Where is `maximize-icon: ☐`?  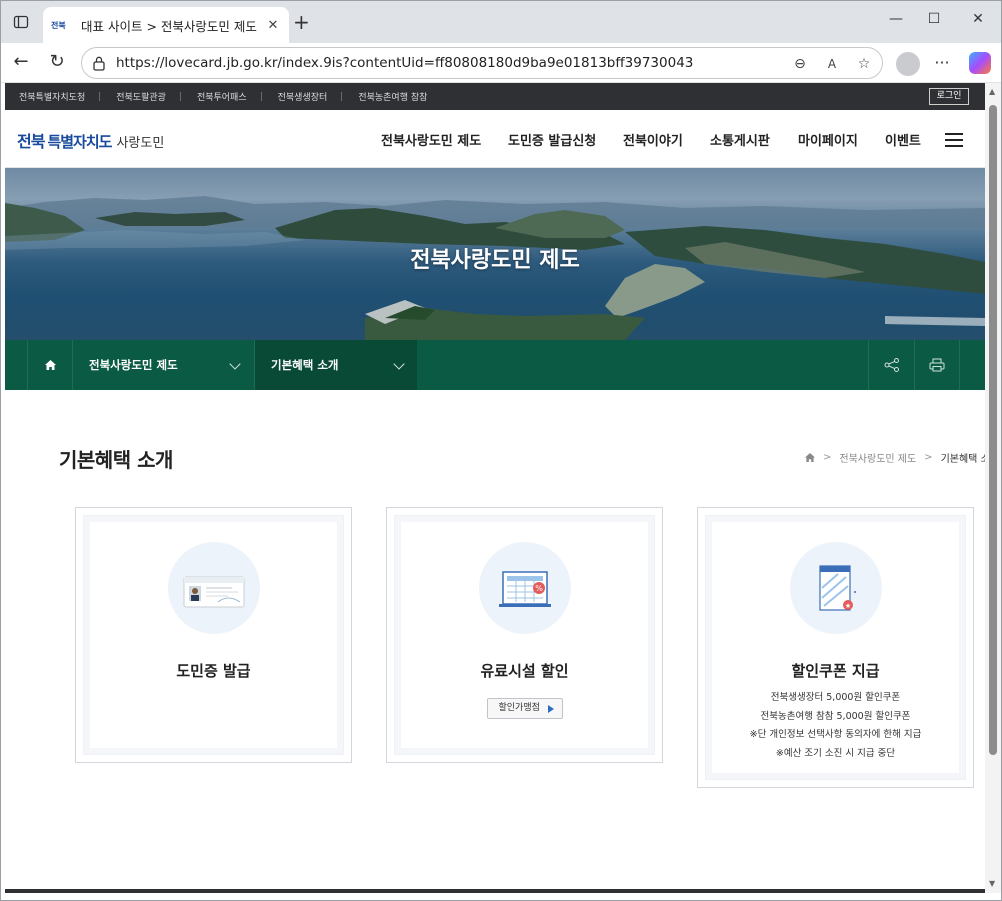
maximize-icon: ☐ is located at coordinates (934, 19).